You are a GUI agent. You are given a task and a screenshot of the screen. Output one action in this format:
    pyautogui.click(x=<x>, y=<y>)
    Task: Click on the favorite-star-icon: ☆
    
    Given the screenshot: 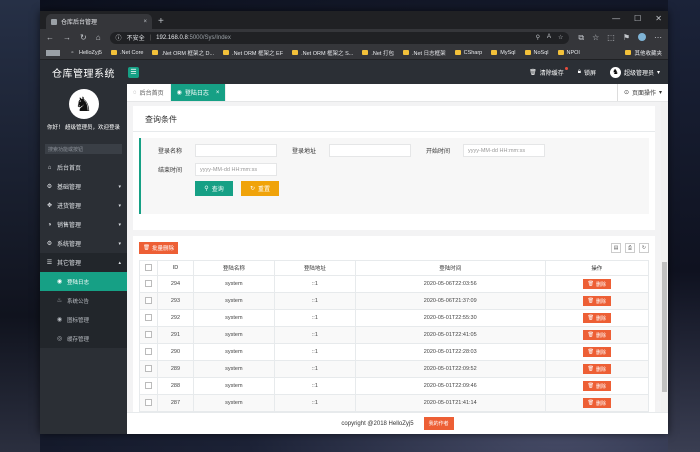 What is the action you would take?
    pyautogui.click(x=560, y=37)
    